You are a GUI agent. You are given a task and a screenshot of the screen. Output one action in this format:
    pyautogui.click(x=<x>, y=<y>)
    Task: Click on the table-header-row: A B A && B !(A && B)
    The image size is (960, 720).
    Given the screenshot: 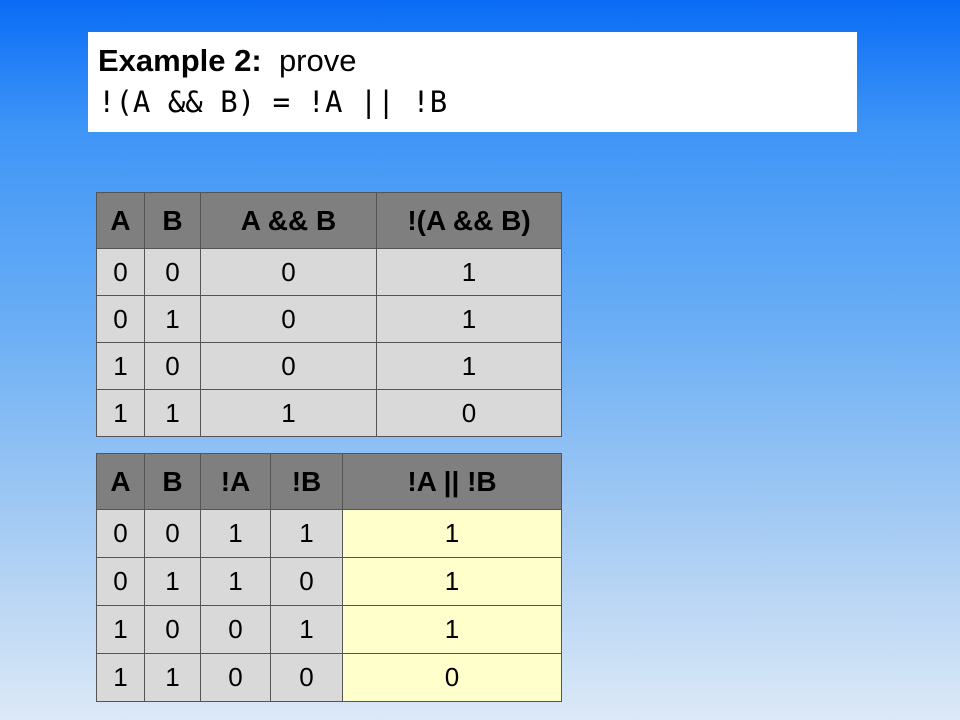 What is the action you would take?
    pyautogui.click(x=329, y=220)
    